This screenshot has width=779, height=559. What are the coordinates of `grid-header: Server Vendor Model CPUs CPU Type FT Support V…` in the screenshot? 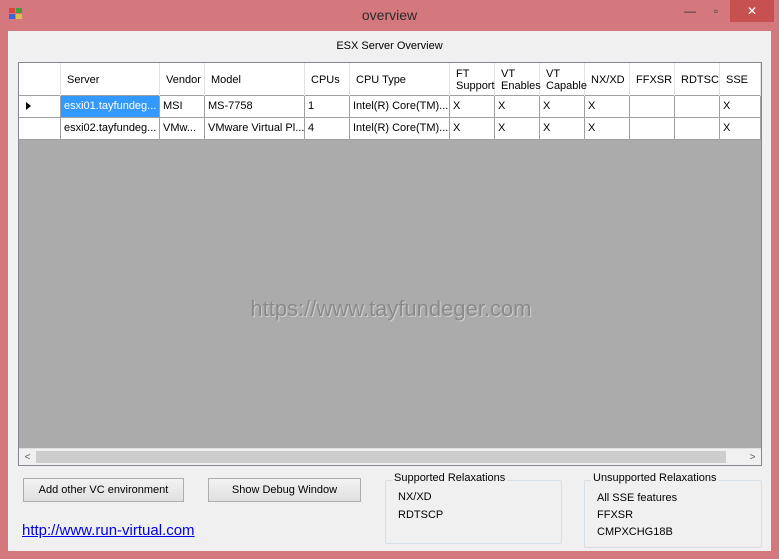 It's located at (390, 79).